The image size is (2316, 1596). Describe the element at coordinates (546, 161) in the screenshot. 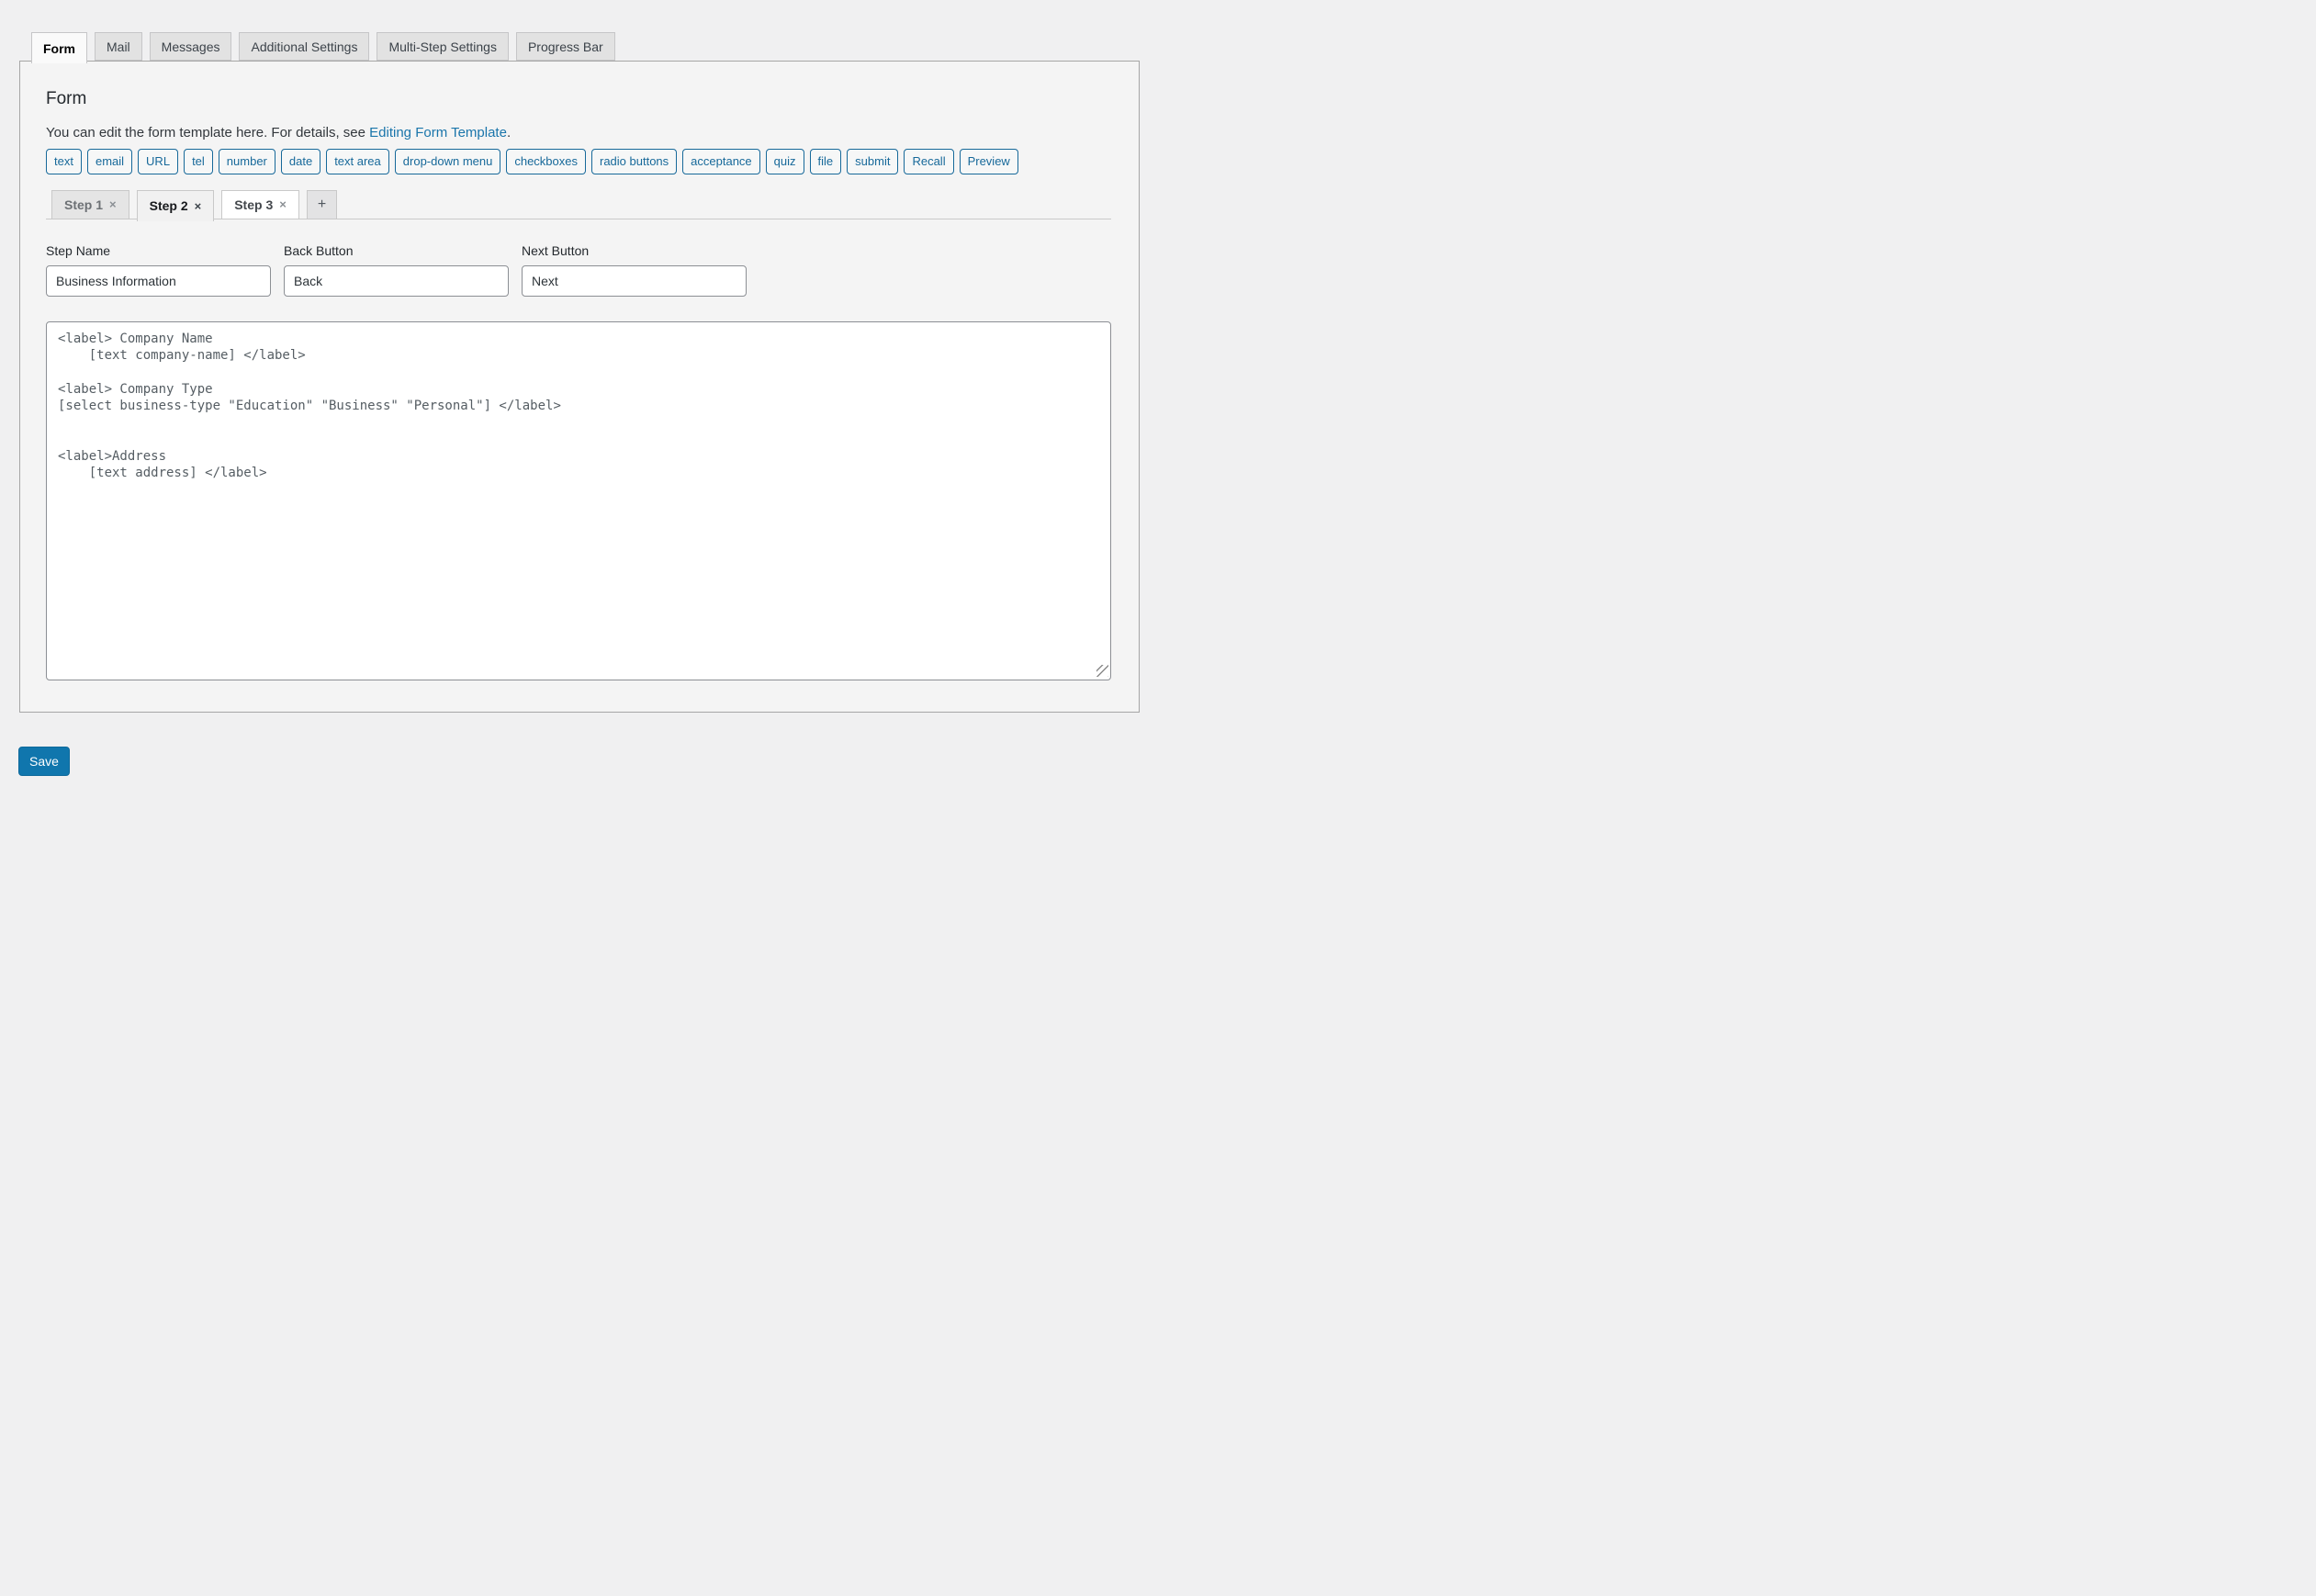

I see `tag-button-checkboxes: checkboxes` at that location.